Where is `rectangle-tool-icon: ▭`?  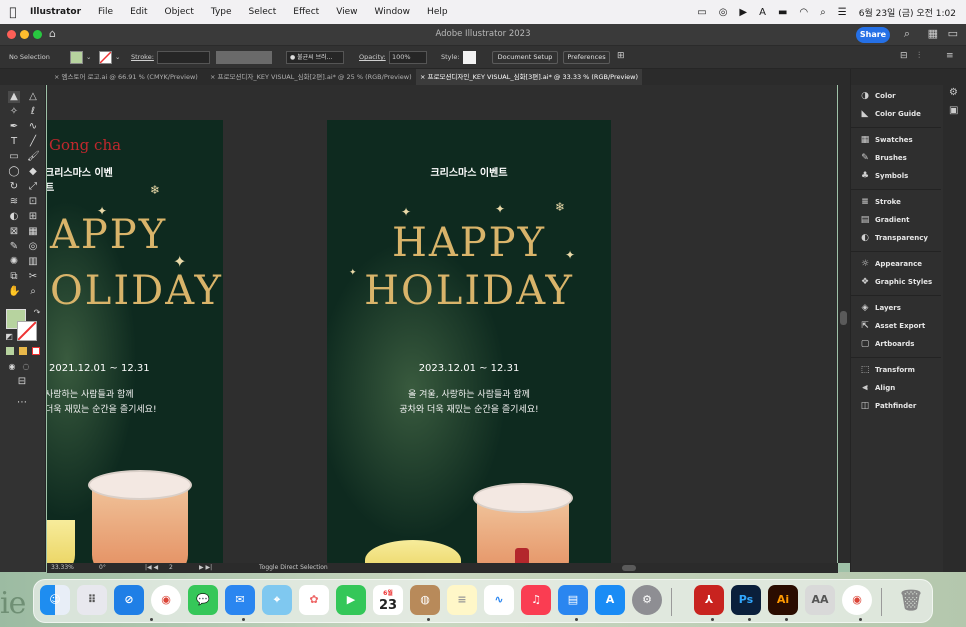
rectangle-tool-icon: ▭ is located at coordinates (14, 157).